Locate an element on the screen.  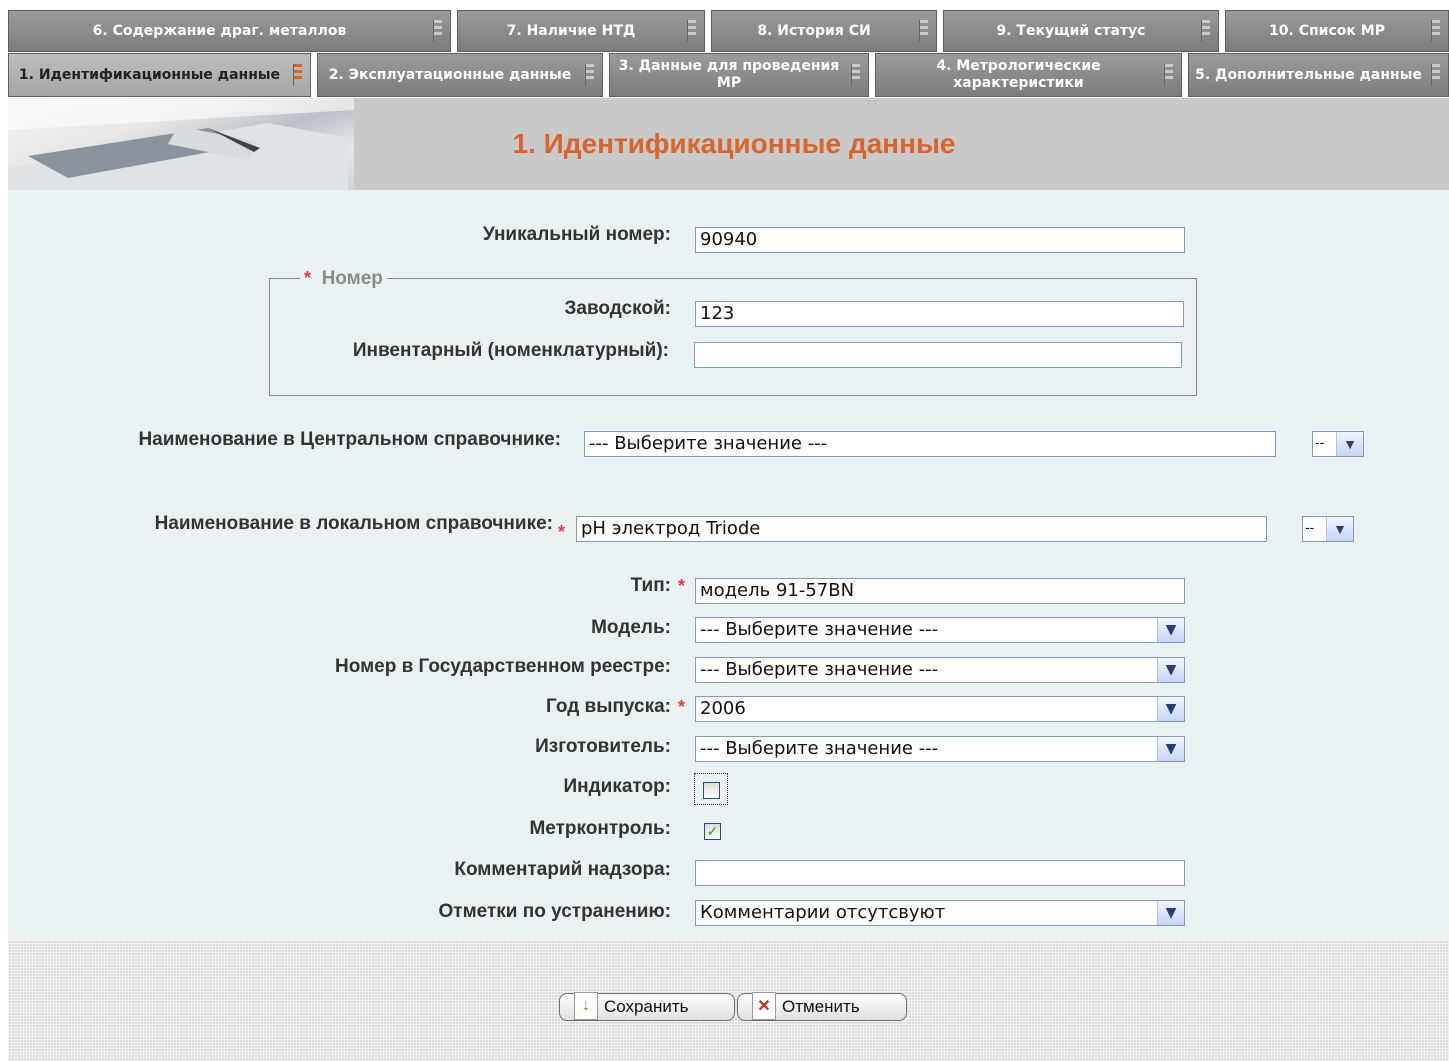
factory-number-label: Заводской: is located at coordinates (617, 308).